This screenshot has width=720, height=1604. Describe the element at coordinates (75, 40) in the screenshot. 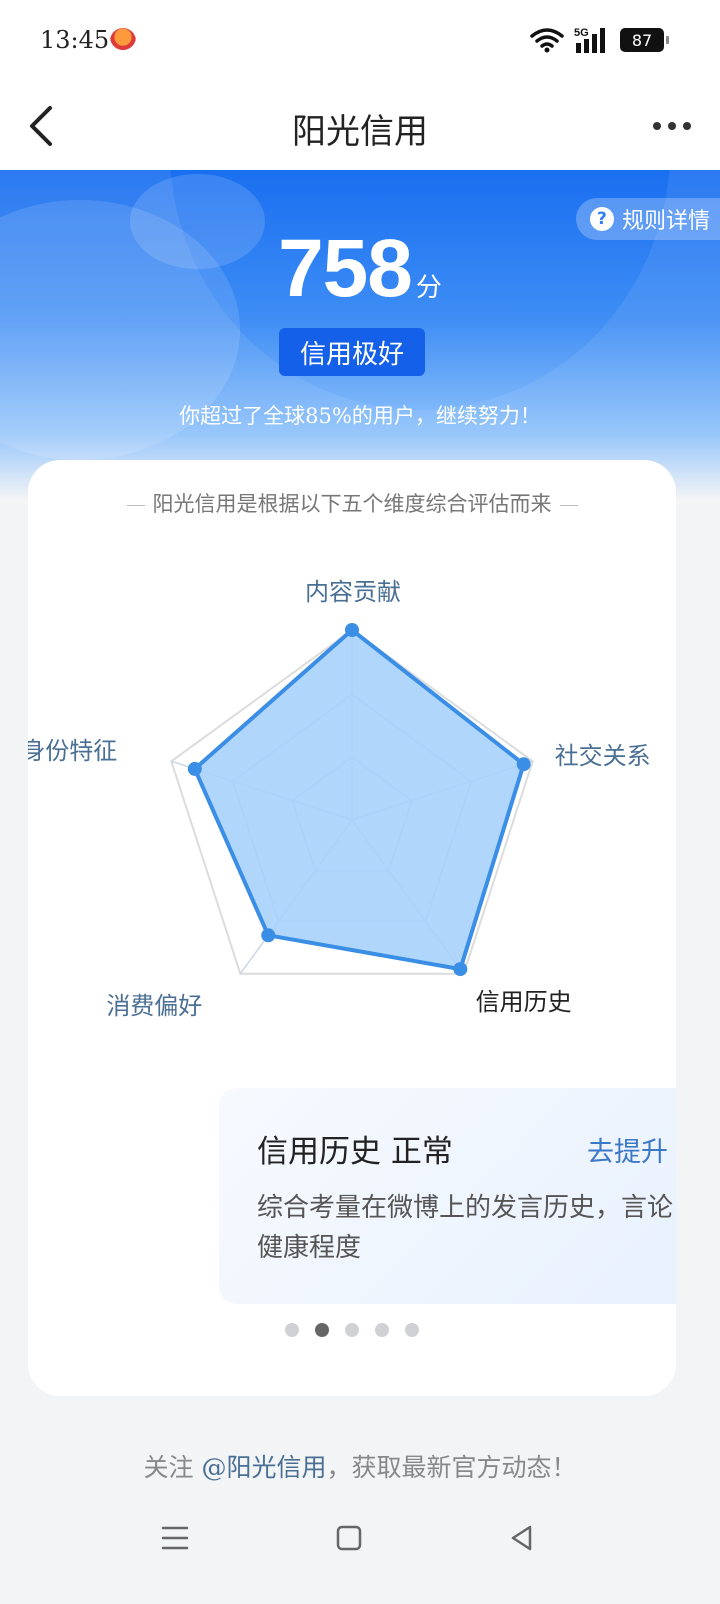

I see `status-time: 13:45` at that location.